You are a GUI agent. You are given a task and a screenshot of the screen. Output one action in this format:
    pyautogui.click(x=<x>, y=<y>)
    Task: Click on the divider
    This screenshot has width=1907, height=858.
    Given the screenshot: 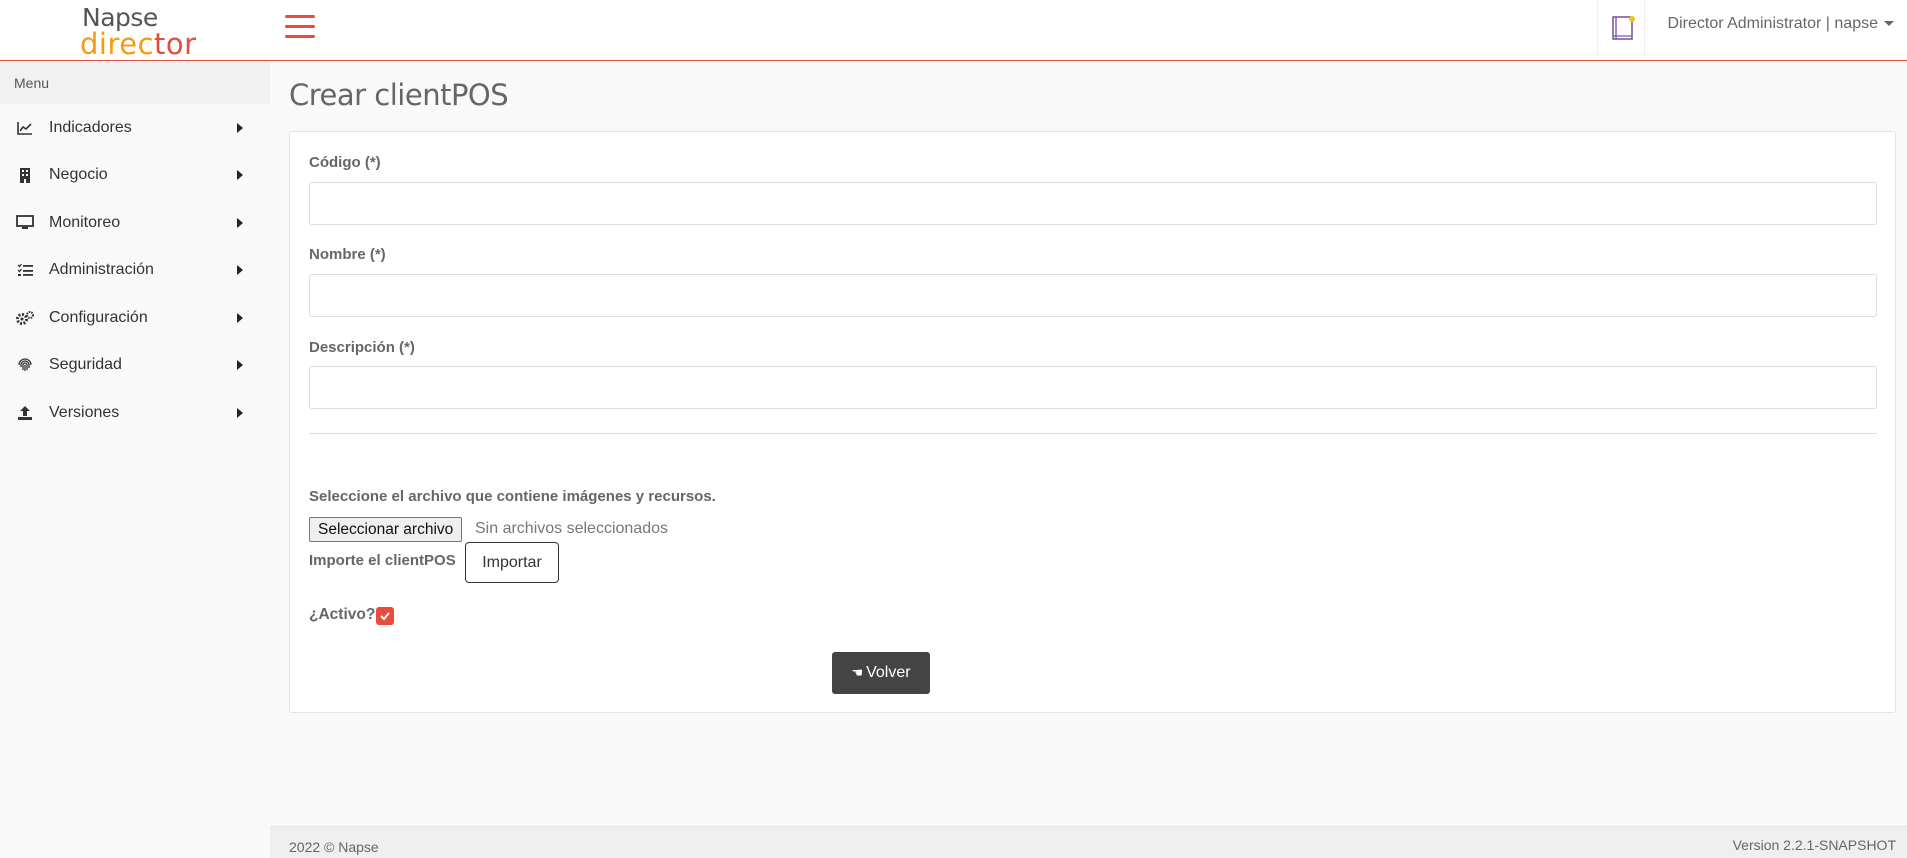 What is the action you would take?
    pyautogui.click(x=1093, y=433)
    